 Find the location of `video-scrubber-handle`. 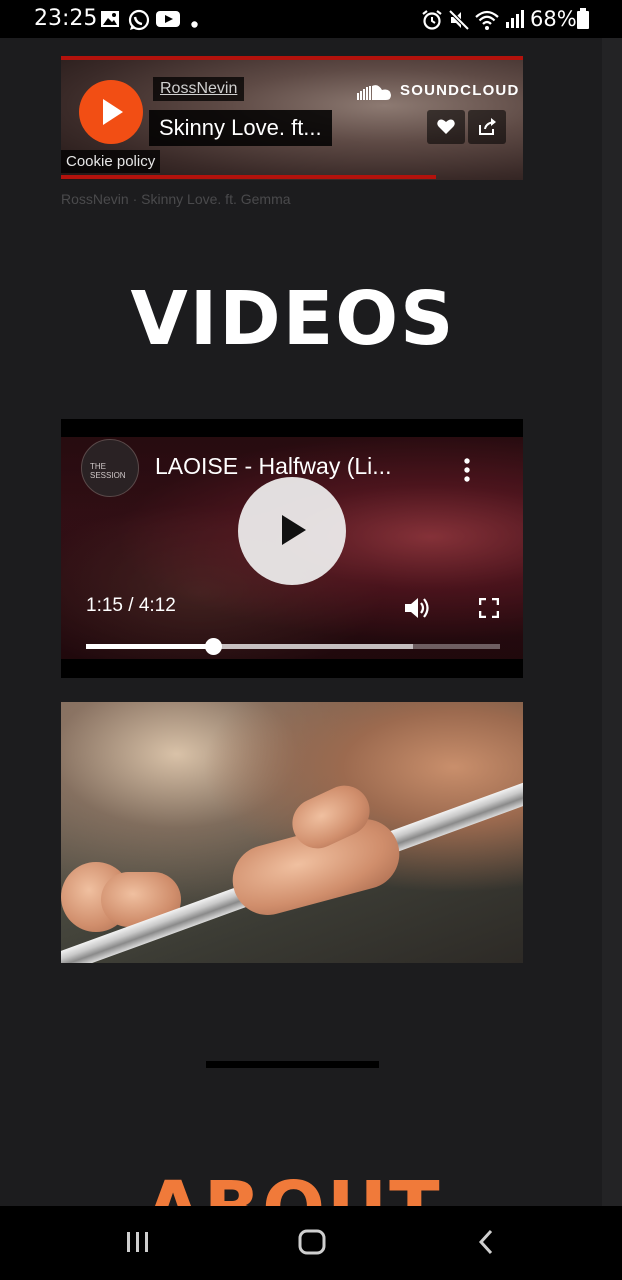

video-scrubber-handle is located at coordinates (214, 646).